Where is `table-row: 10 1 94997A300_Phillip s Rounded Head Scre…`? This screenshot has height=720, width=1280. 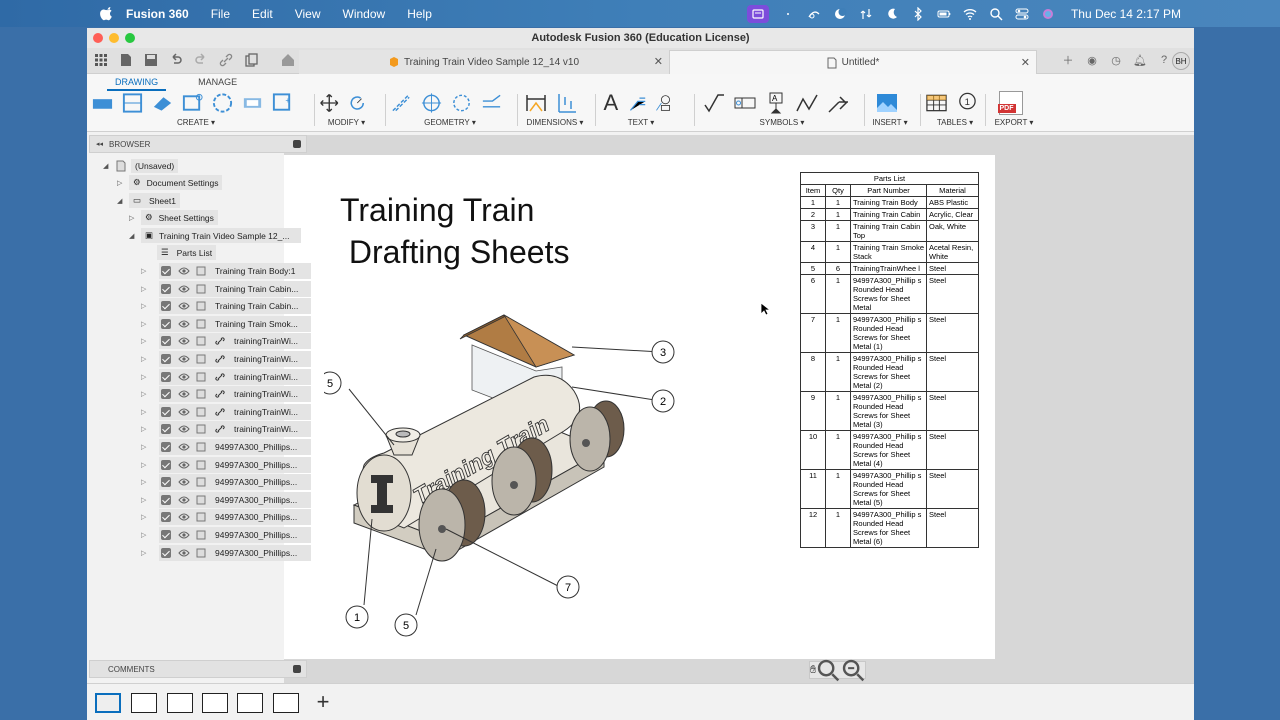 table-row: 10 1 94997A300_Phillip s Rounded Head Scre… is located at coordinates (889, 450).